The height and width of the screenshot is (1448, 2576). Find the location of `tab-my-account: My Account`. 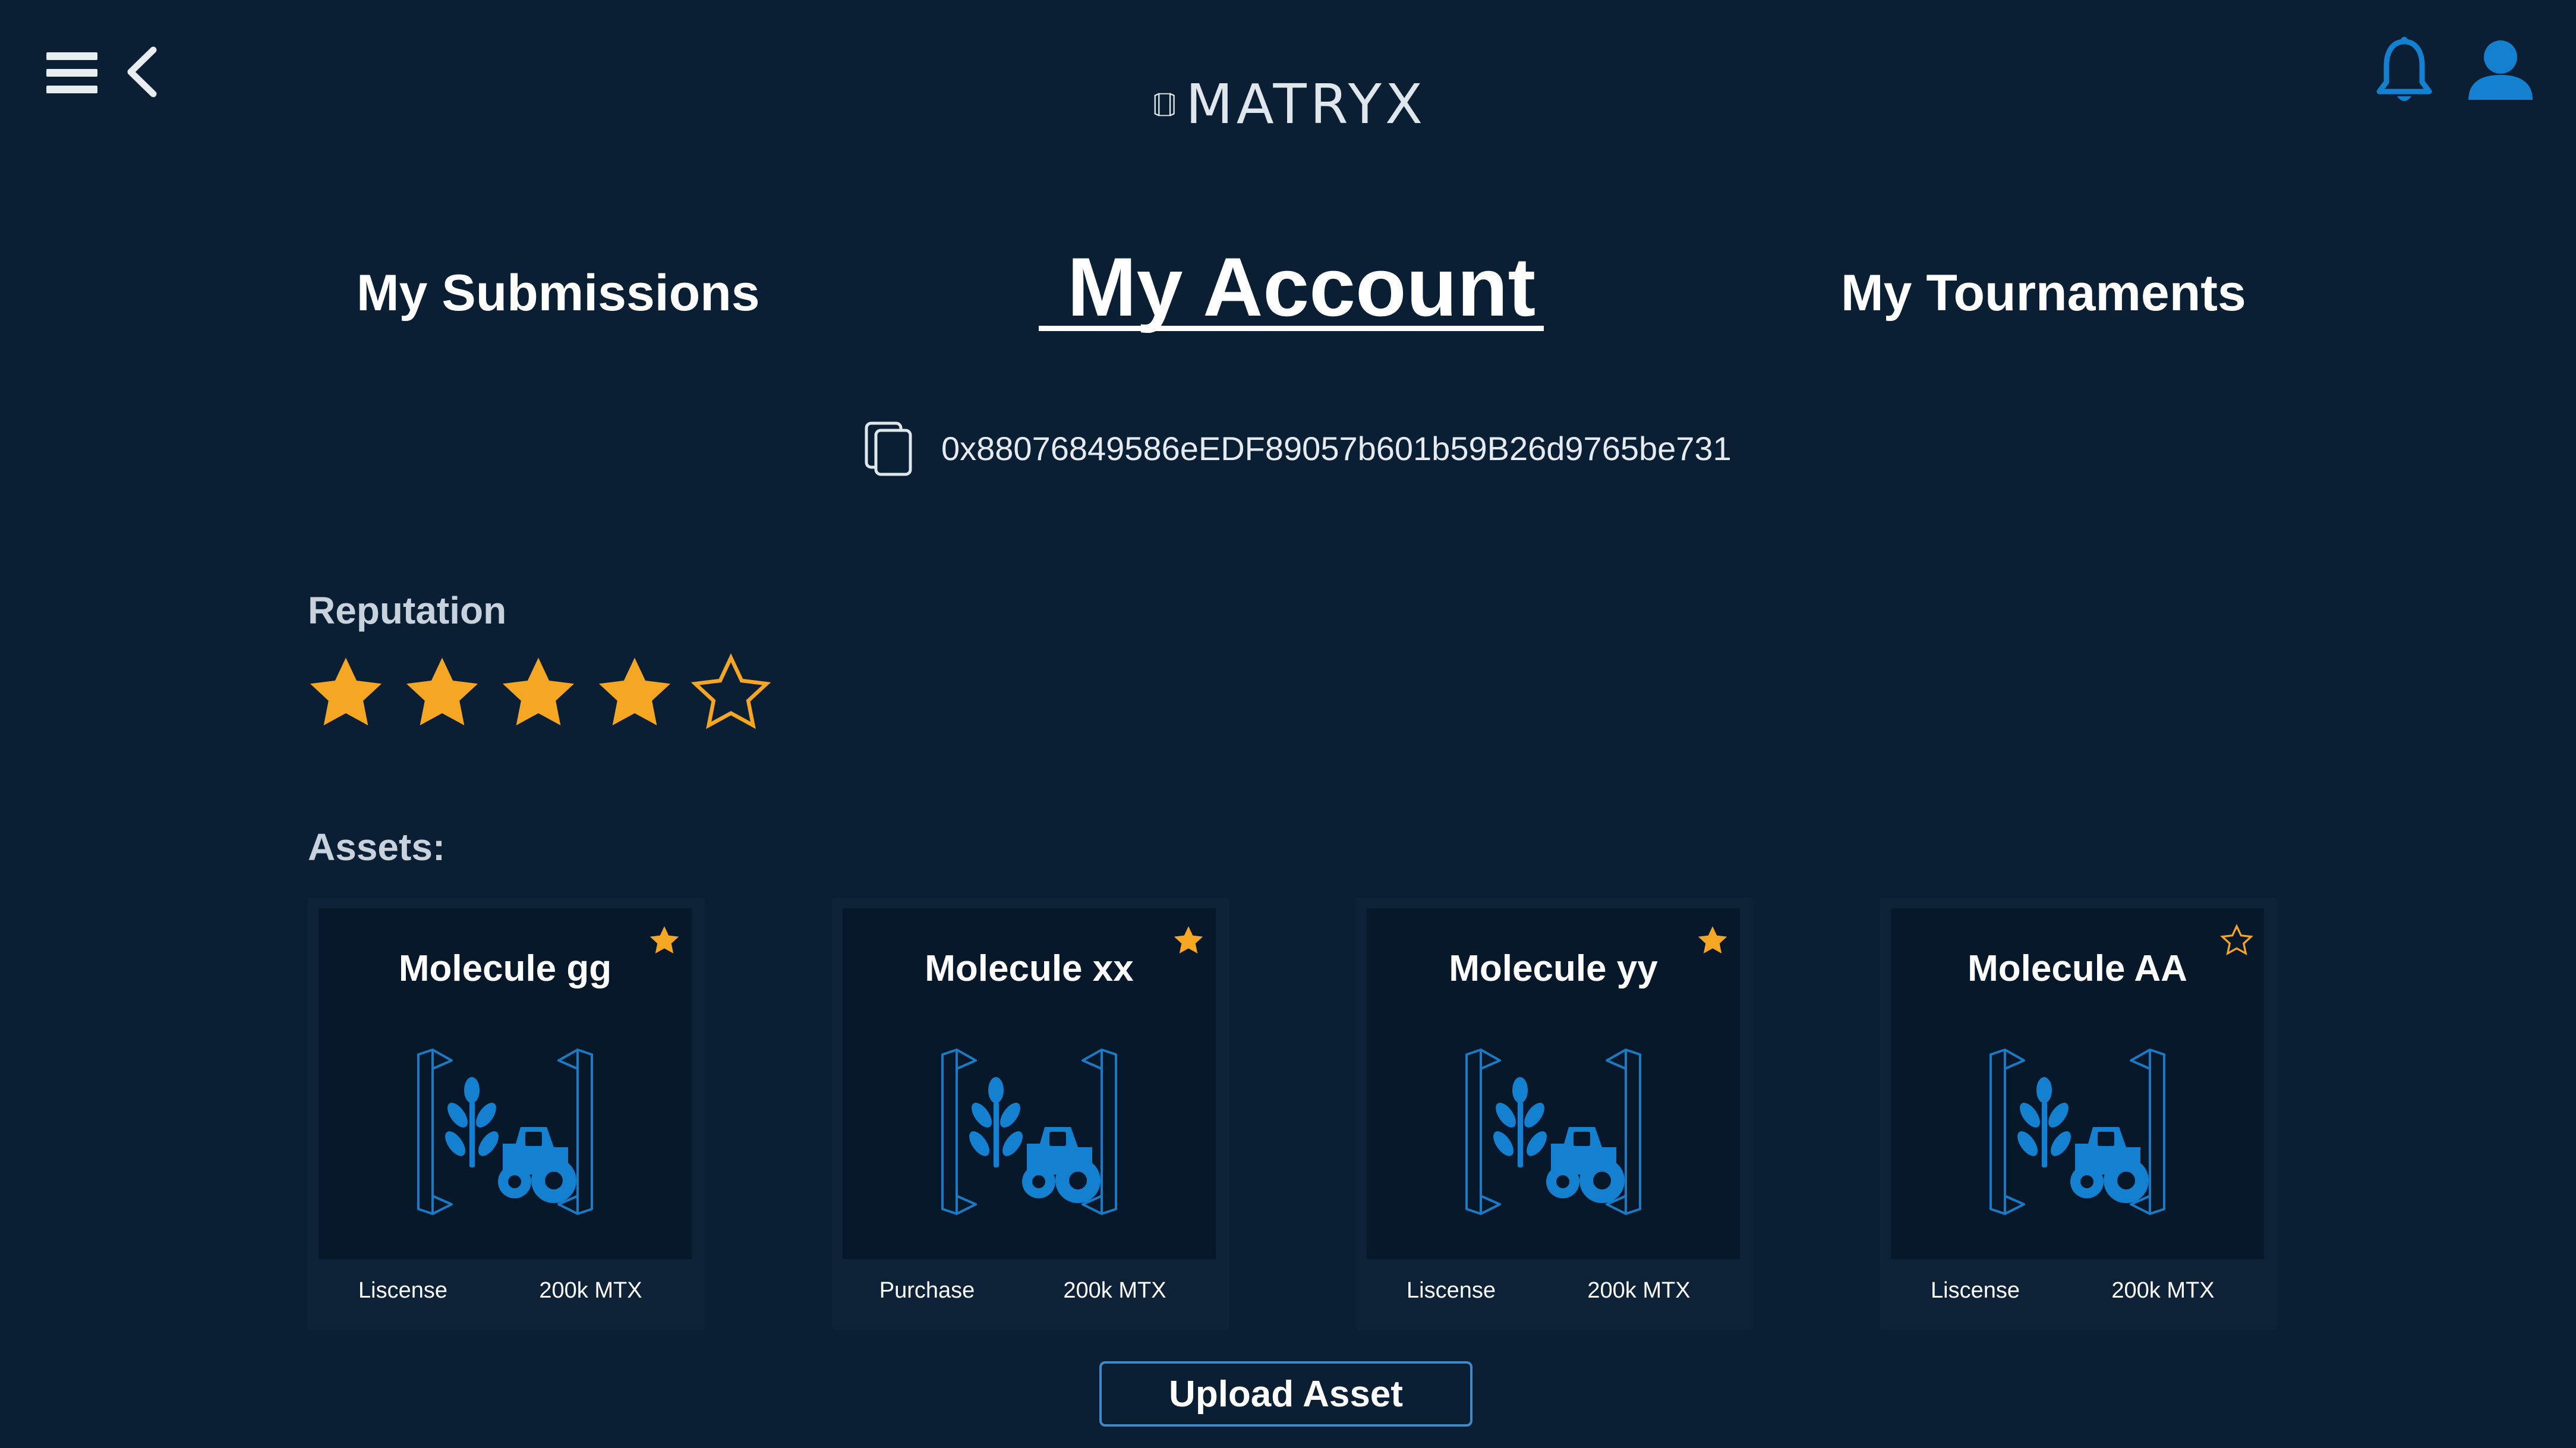

tab-my-account: My Account is located at coordinates (1301, 287).